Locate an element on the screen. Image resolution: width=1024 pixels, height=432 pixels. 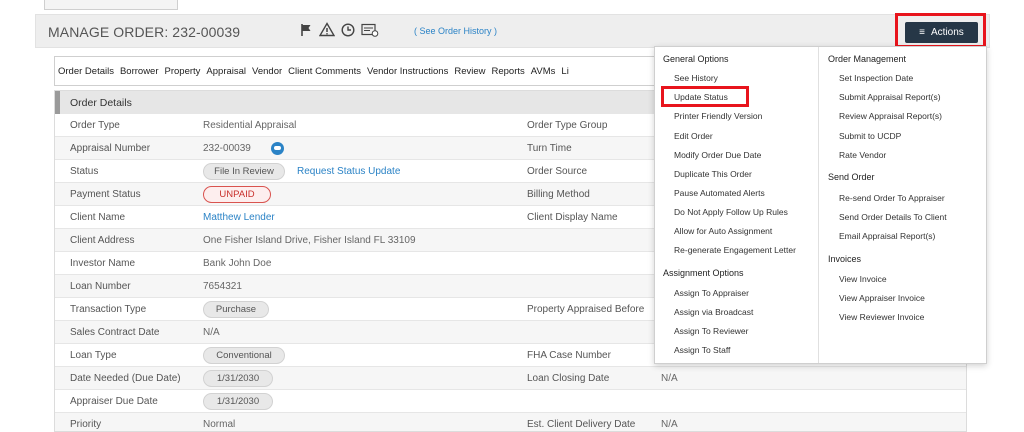
tab-client-comments: Client Comments is located at coordinates (324, 71).